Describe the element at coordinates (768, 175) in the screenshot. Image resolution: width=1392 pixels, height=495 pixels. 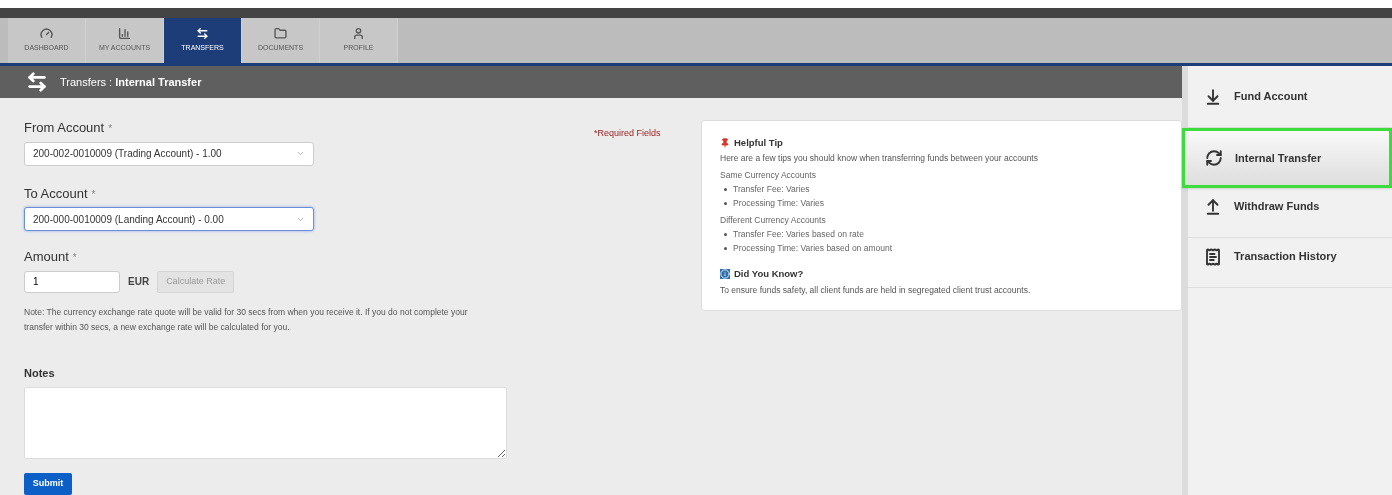
I see `tip-group-heading: Same Currency Accounts` at that location.